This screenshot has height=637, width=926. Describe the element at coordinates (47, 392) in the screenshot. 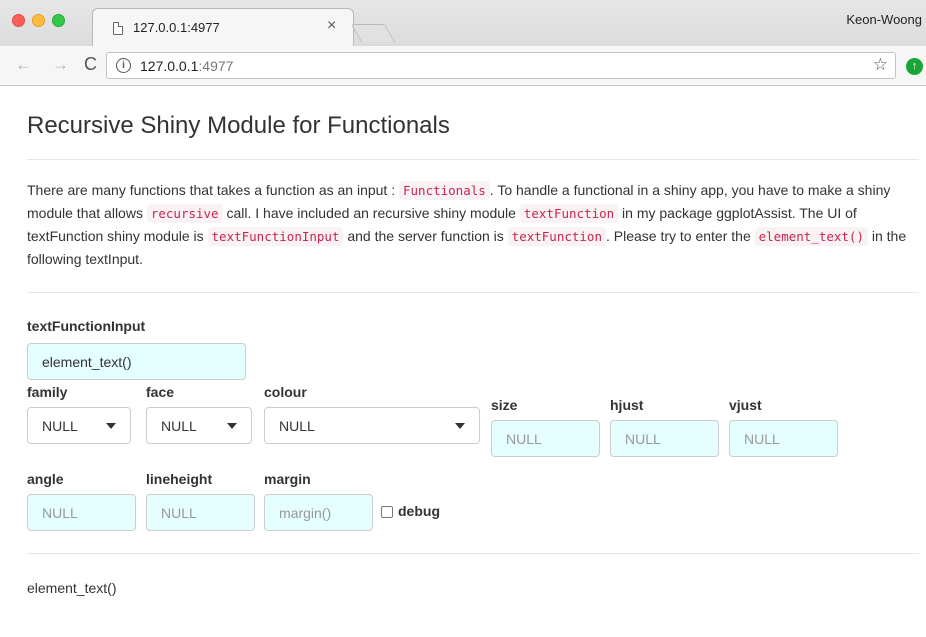

I see `family-label: family` at that location.